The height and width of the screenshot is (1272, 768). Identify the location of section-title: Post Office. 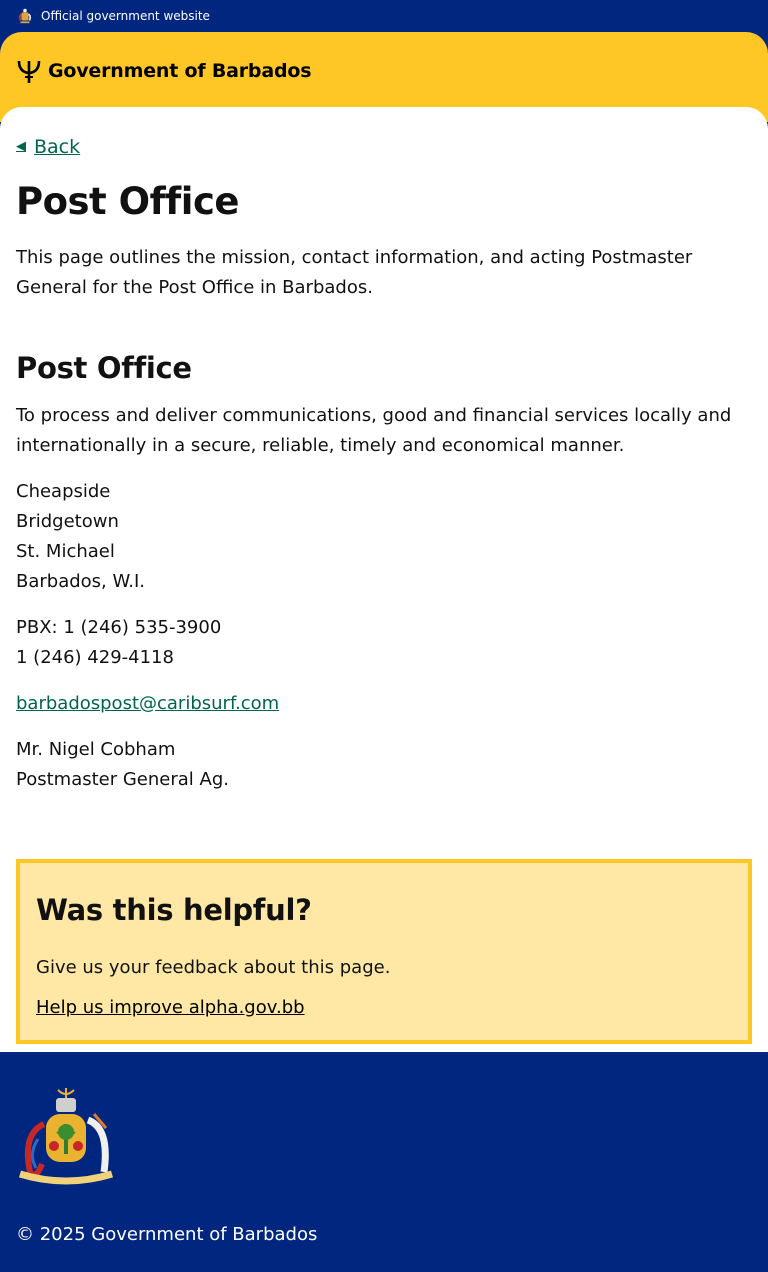
(104, 367).